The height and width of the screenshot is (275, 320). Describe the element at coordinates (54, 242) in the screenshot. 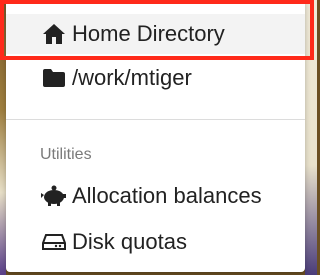

I see `hard-drive-icon` at that location.